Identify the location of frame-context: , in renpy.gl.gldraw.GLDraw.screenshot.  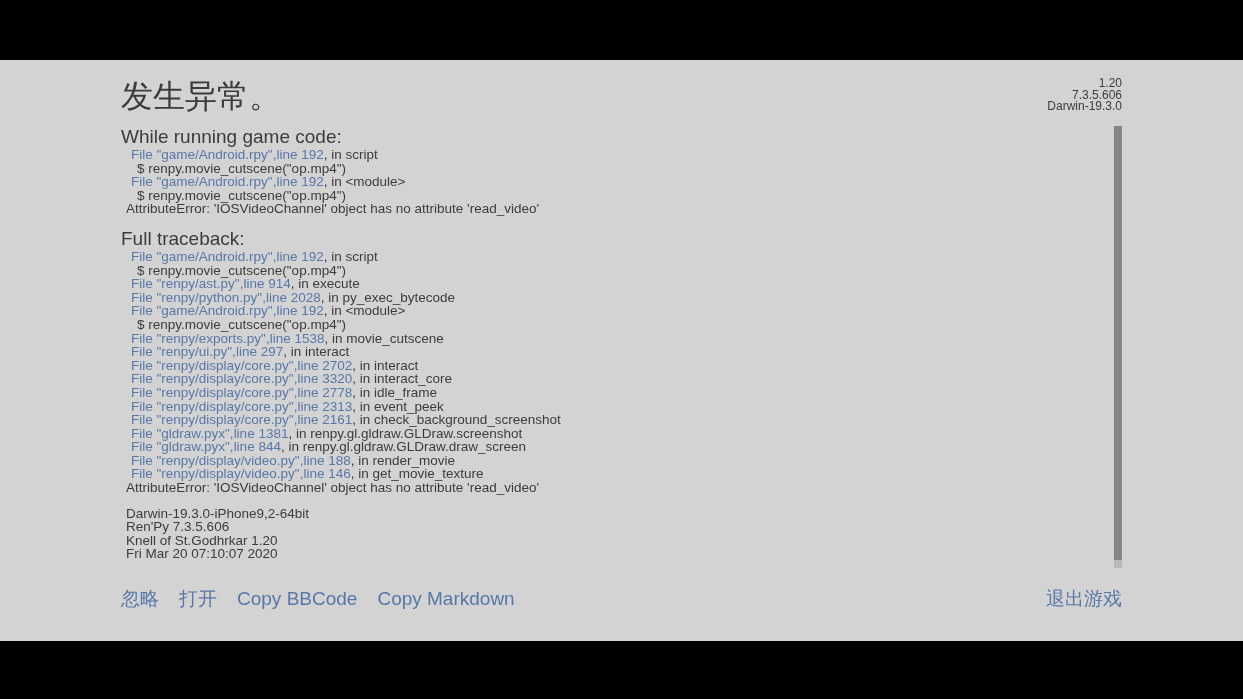
(405, 433).